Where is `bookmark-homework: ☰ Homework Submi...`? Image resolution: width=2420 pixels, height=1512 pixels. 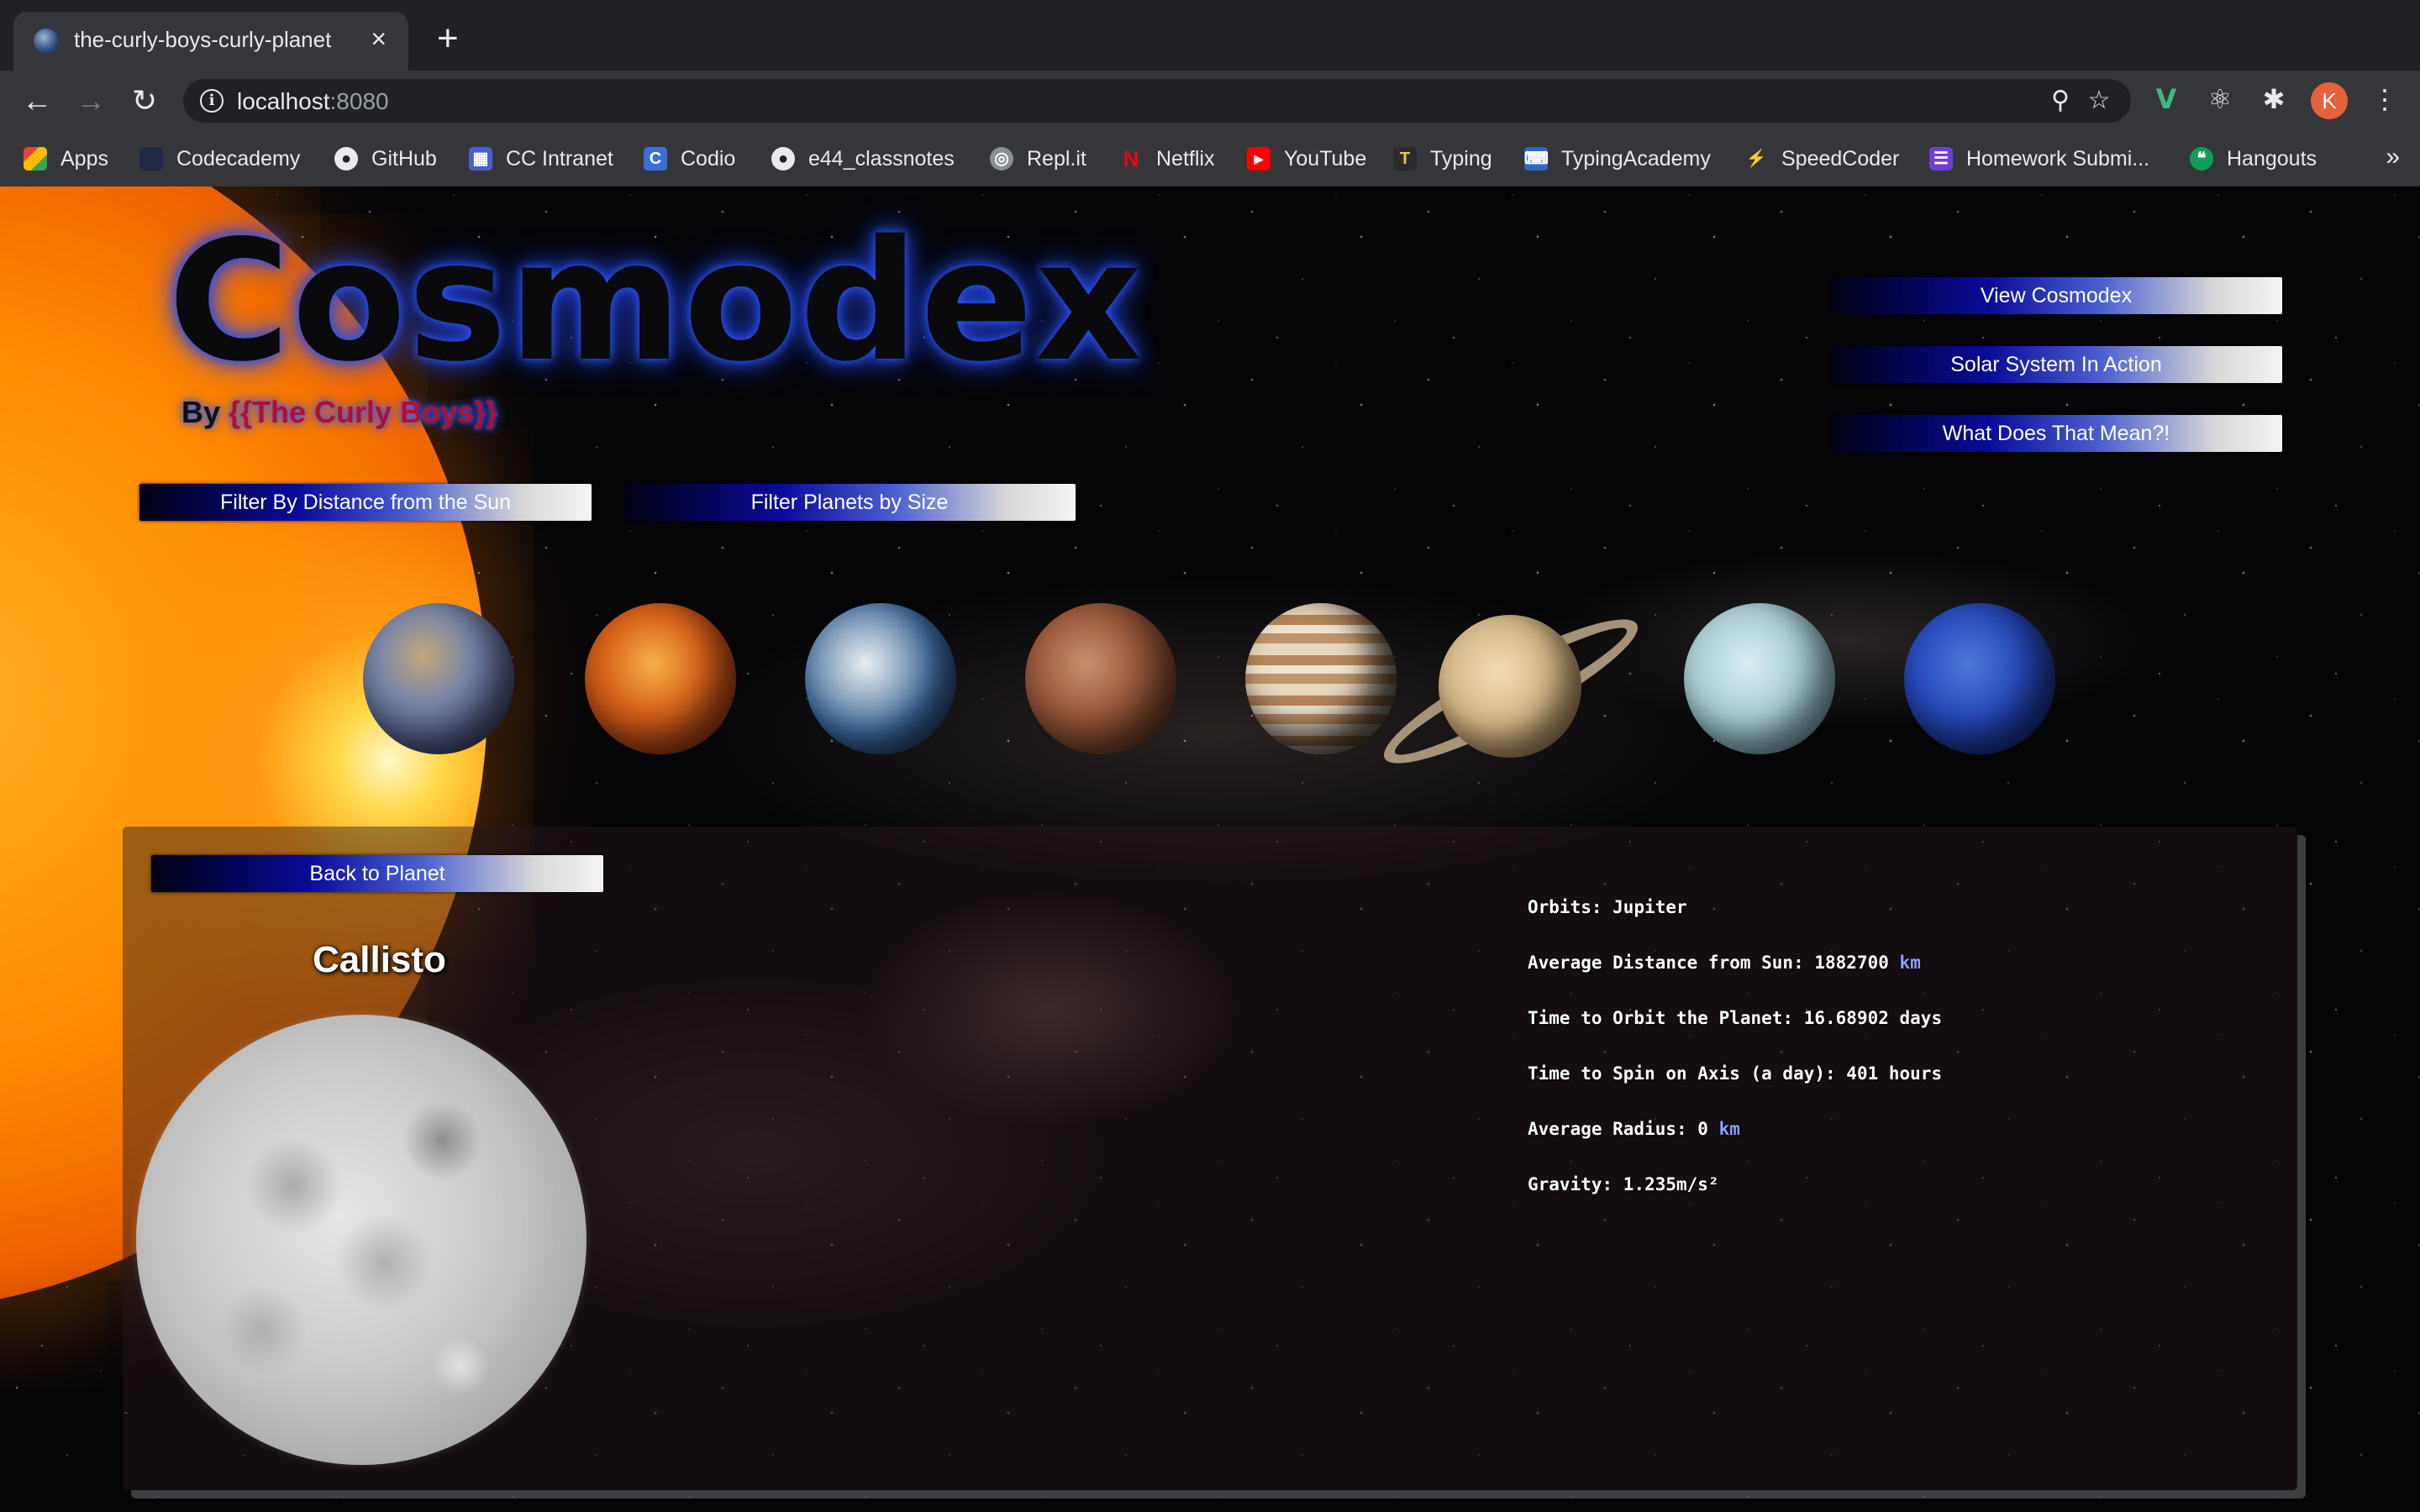
bookmark-homework: ☰ Homework Submi... is located at coordinates (2039, 158).